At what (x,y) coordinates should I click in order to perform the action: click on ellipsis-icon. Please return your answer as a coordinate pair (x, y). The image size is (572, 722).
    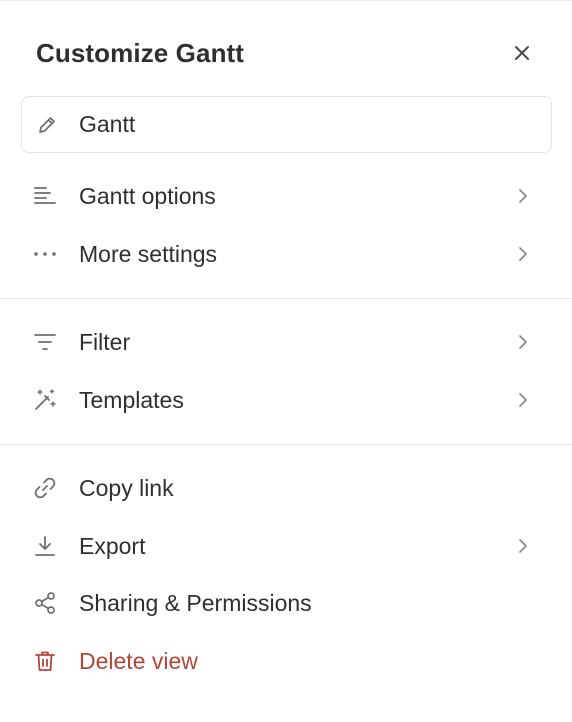
    Looking at the image, I should click on (45, 254).